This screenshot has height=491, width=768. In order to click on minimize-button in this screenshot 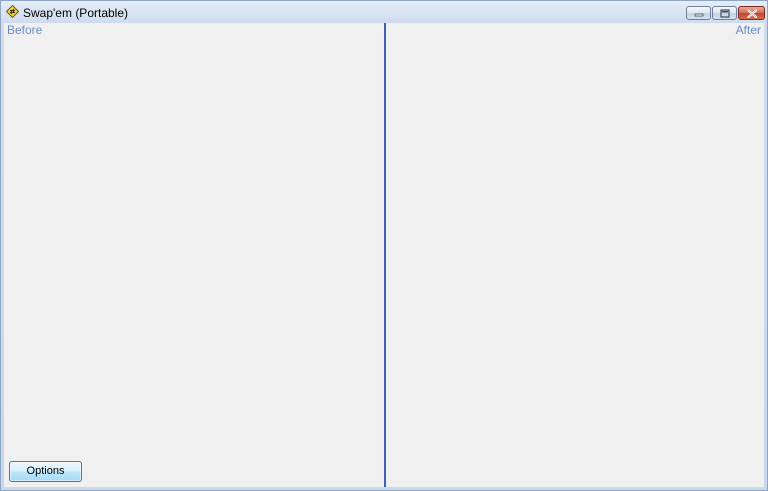, I will do `click(698, 13)`.